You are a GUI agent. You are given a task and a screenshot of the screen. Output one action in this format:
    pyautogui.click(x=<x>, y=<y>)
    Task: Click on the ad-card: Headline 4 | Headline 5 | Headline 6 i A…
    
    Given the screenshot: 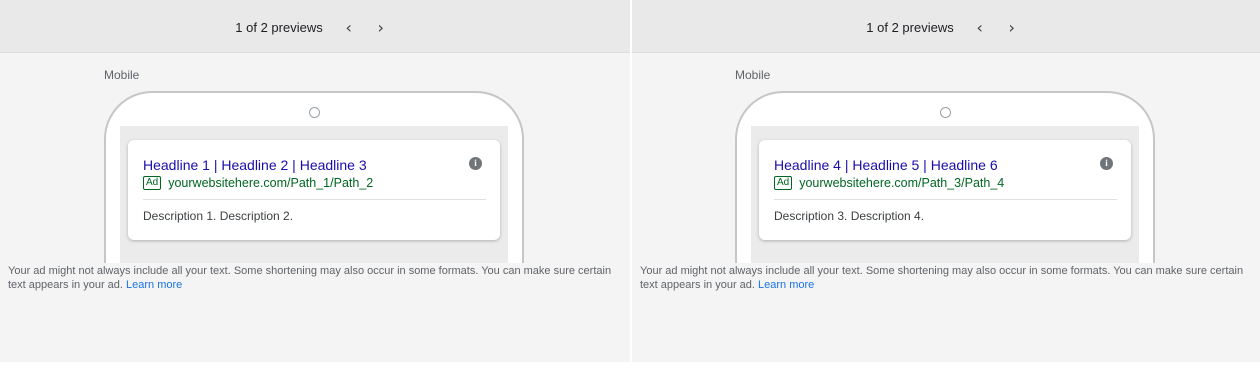 What is the action you would take?
    pyautogui.click(x=945, y=190)
    